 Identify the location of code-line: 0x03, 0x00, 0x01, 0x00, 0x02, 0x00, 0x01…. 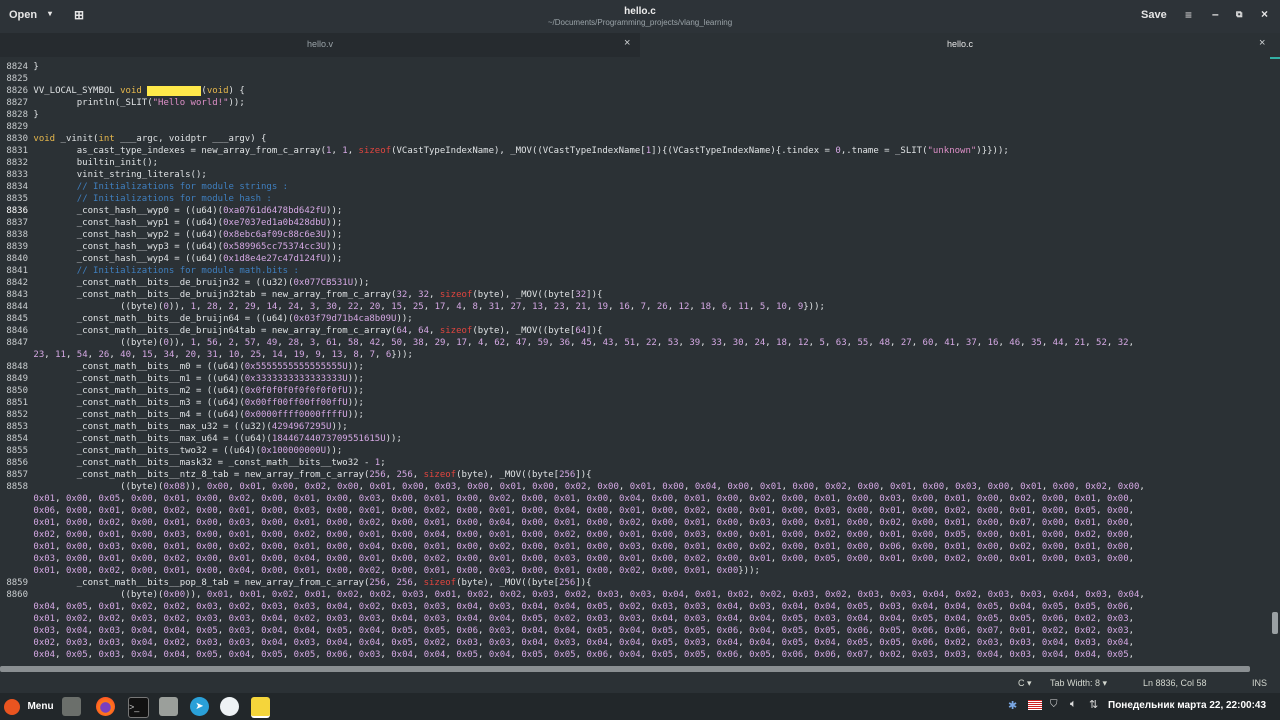
(567, 559).